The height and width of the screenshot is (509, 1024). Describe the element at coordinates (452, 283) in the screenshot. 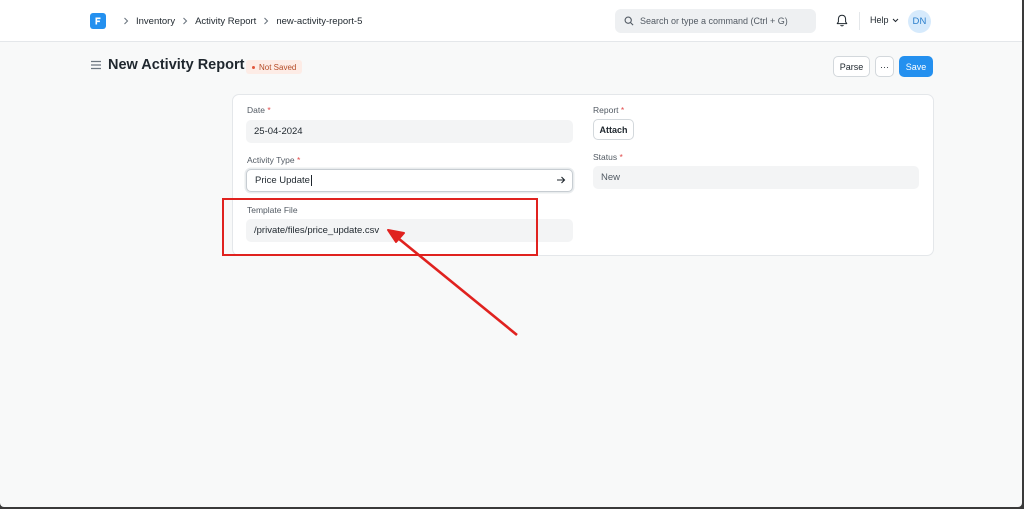

I see `annotation-arrow-icon` at that location.